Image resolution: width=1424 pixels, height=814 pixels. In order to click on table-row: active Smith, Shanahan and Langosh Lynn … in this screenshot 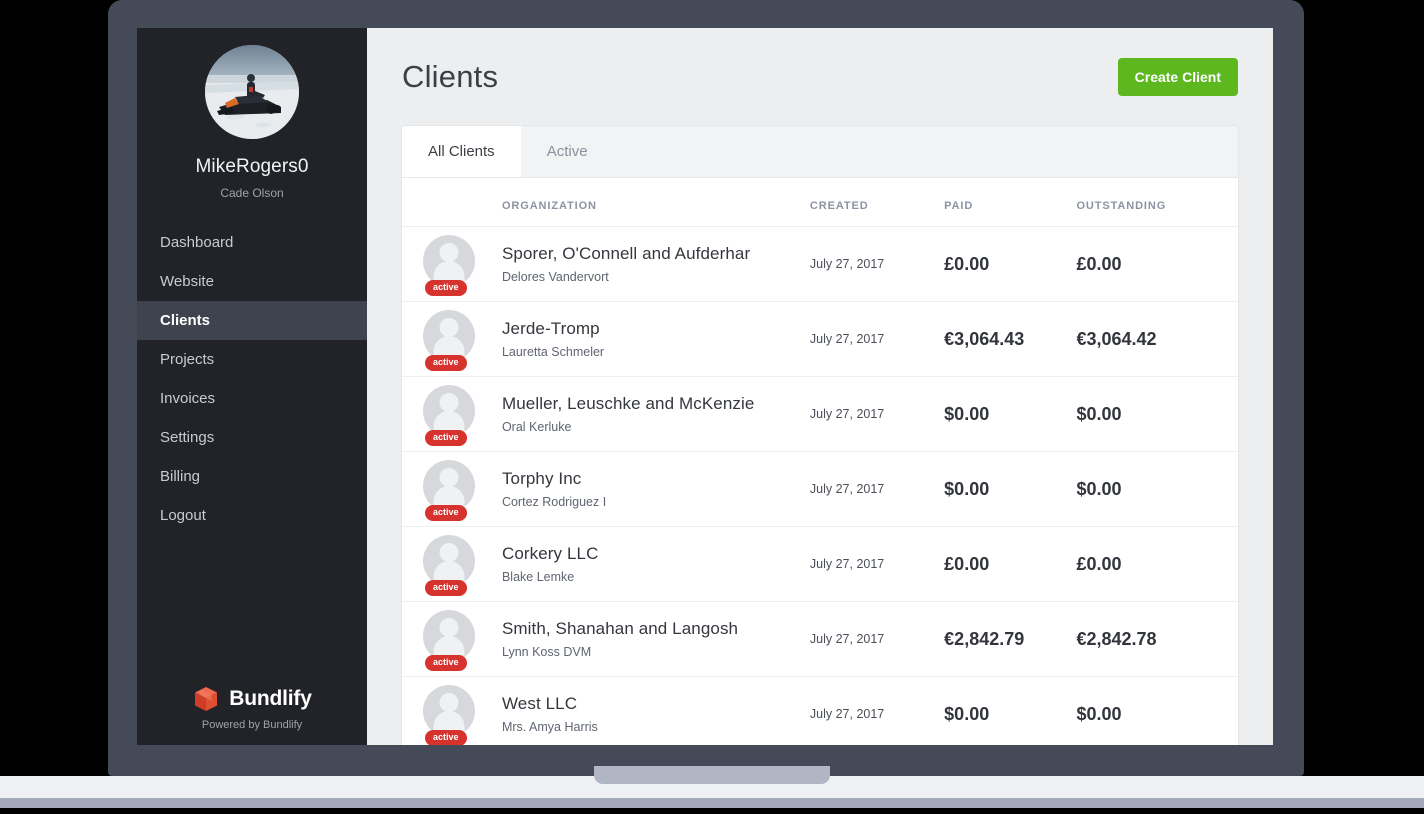, I will do `click(820, 639)`.